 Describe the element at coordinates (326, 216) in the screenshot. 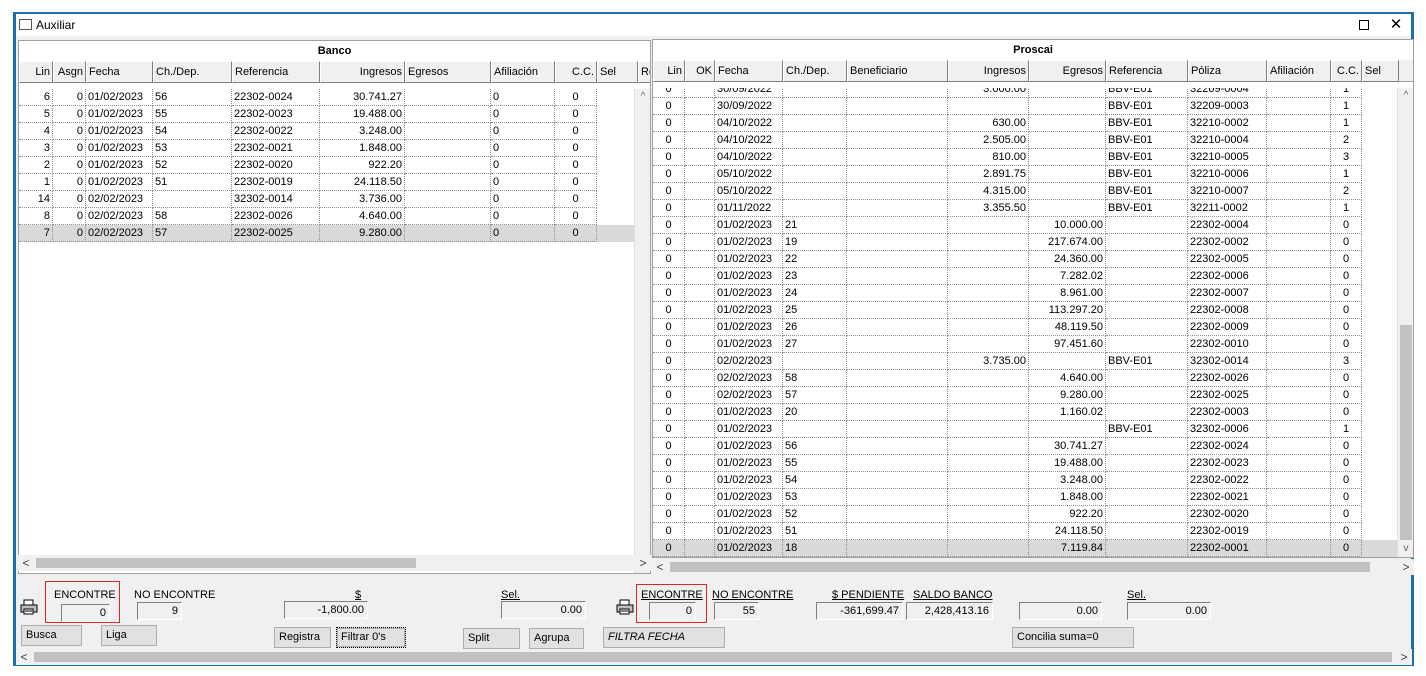

I see `table-row: 8 0 02/02/2023 58 22302-0026 4.640.00 0 0` at that location.